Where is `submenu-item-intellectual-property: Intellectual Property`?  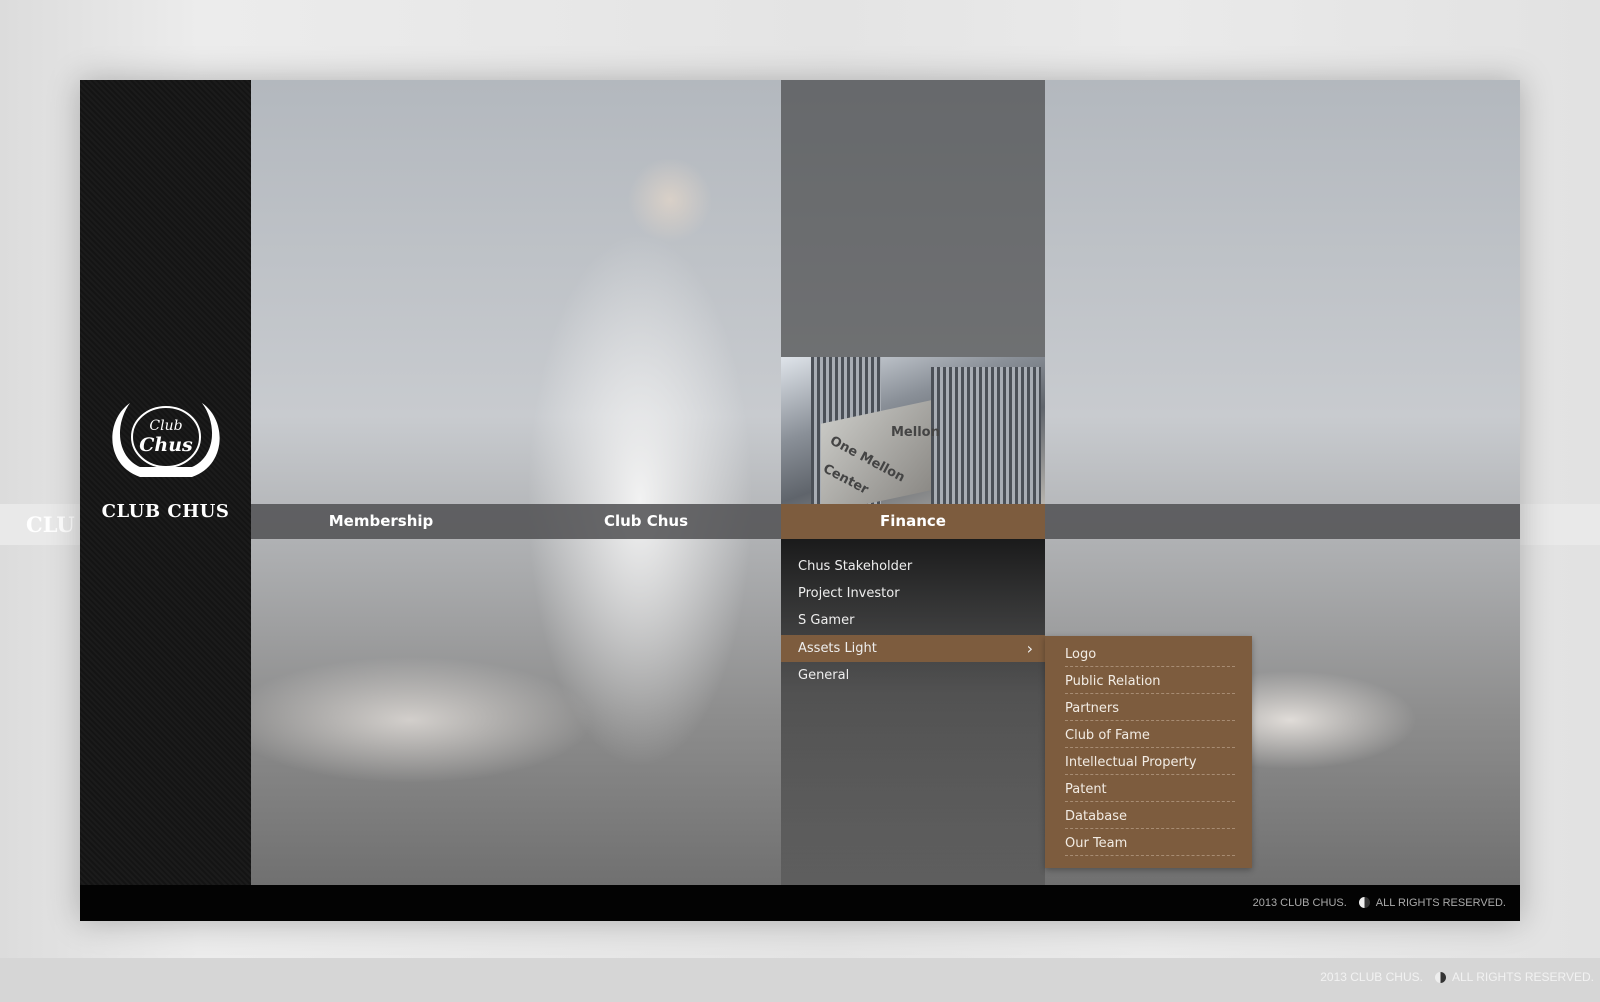 submenu-item-intellectual-property: Intellectual Property is located at coordinates (1150, 761).